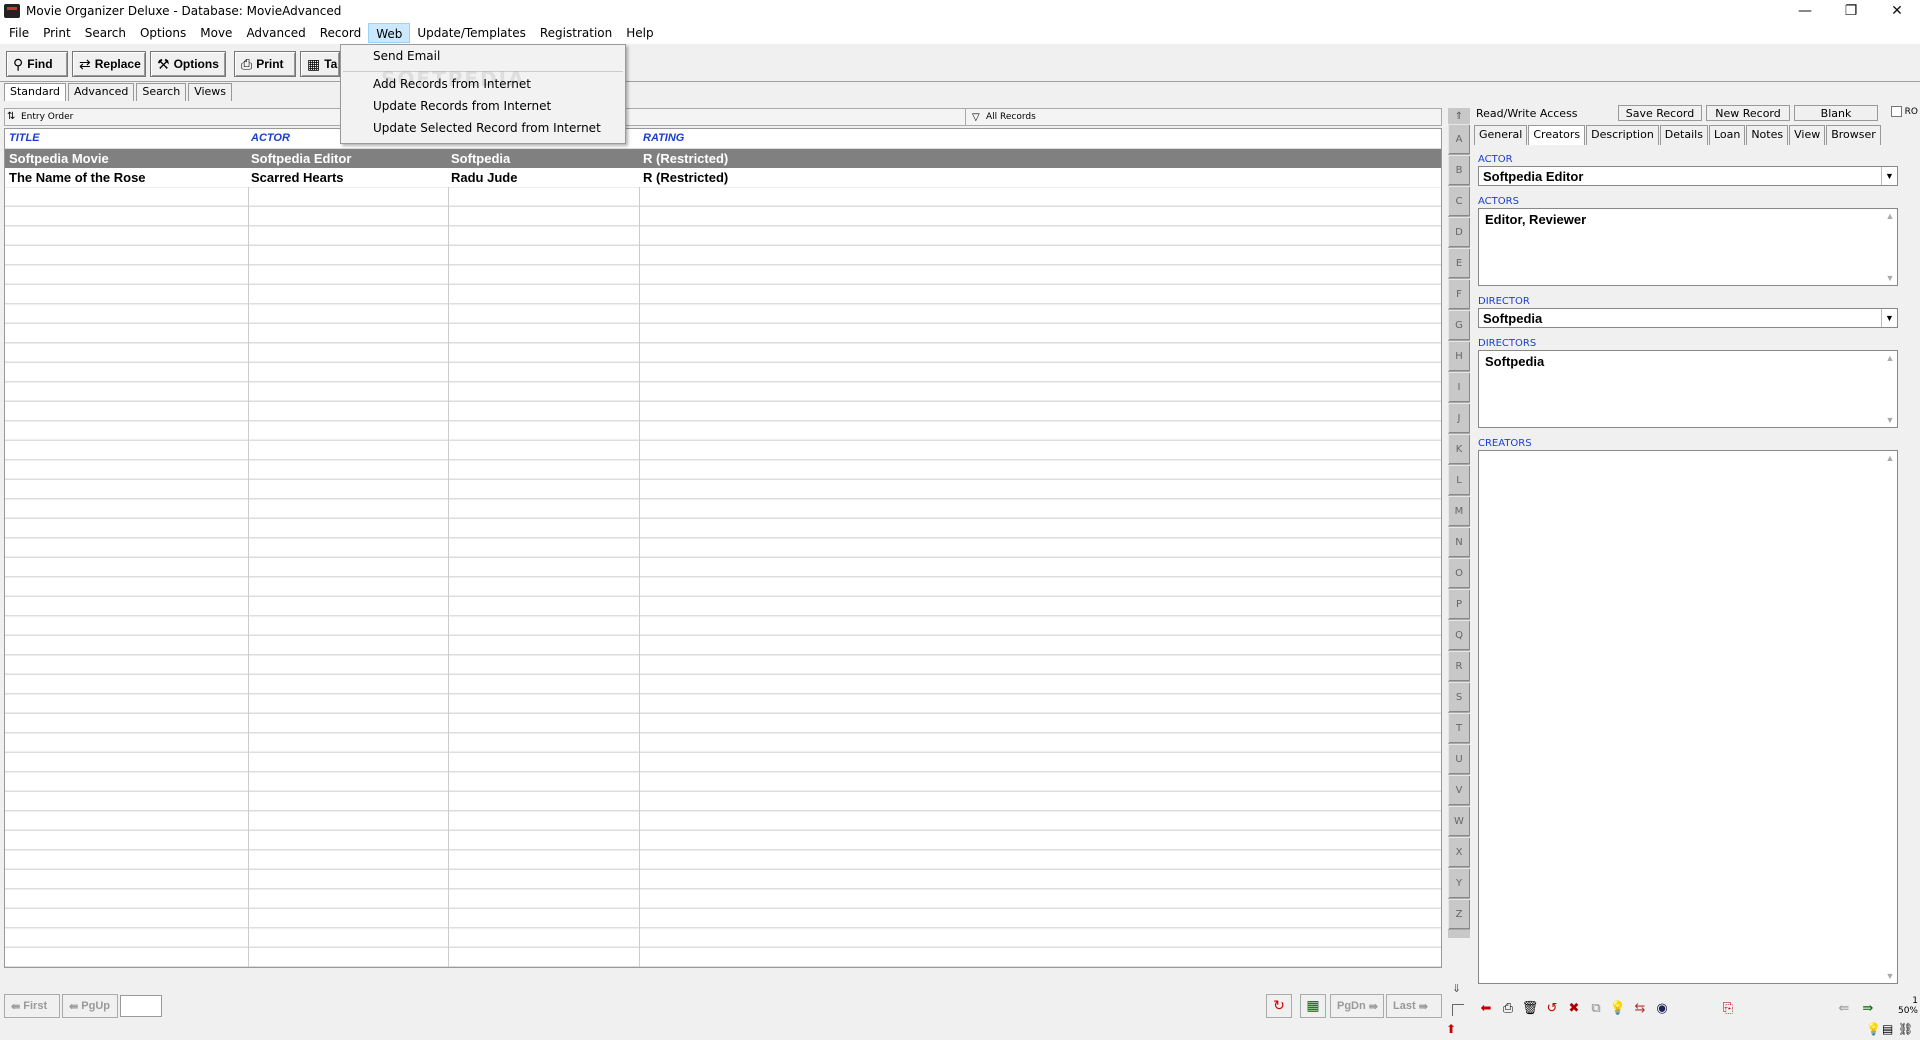  Describe the element at coordinates (1279, 1006) in the screenshot. I see `refresh-icon: ↻` at that location.